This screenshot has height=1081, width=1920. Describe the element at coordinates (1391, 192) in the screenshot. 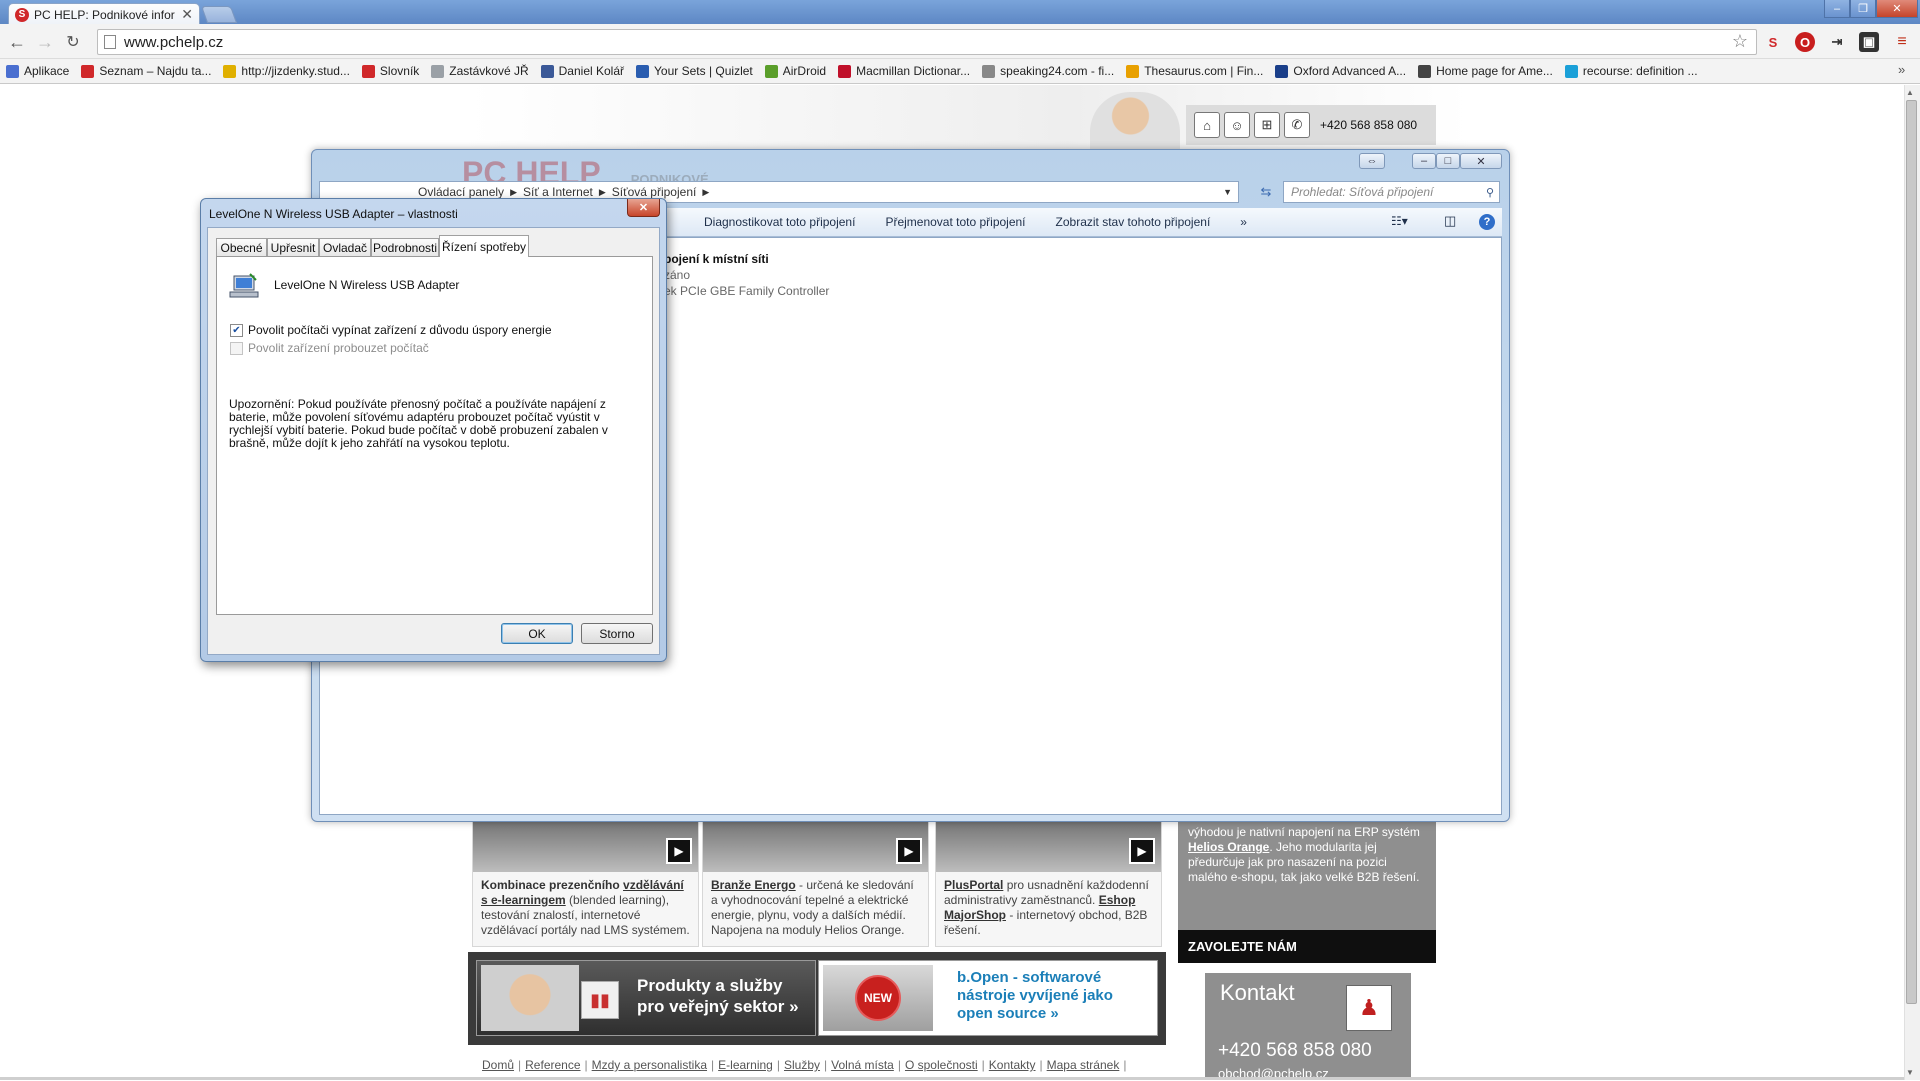

I see `explorer-search-input: Prohledat: Síťová připojení ⚲` at that location.